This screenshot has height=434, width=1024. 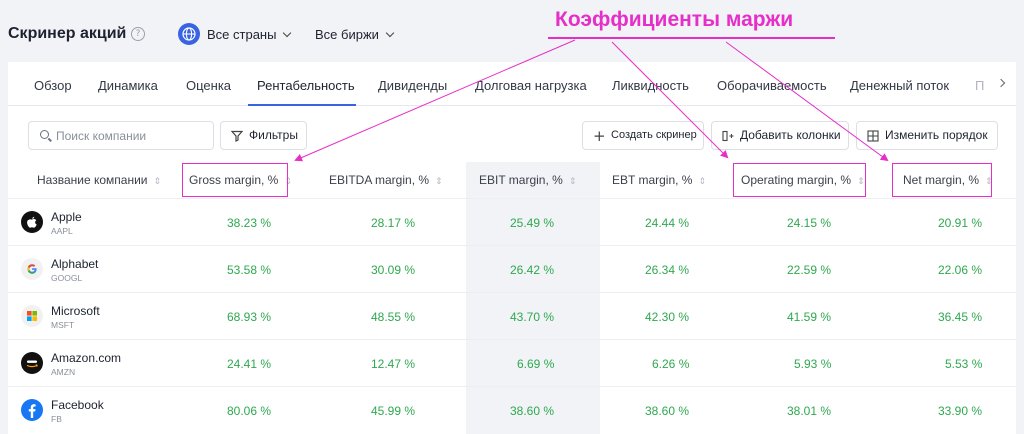 What do you see at coordinates (670, 100) in the screenshot?
I see `arrow-to-operating-margin` at bounding box center [670, 100].